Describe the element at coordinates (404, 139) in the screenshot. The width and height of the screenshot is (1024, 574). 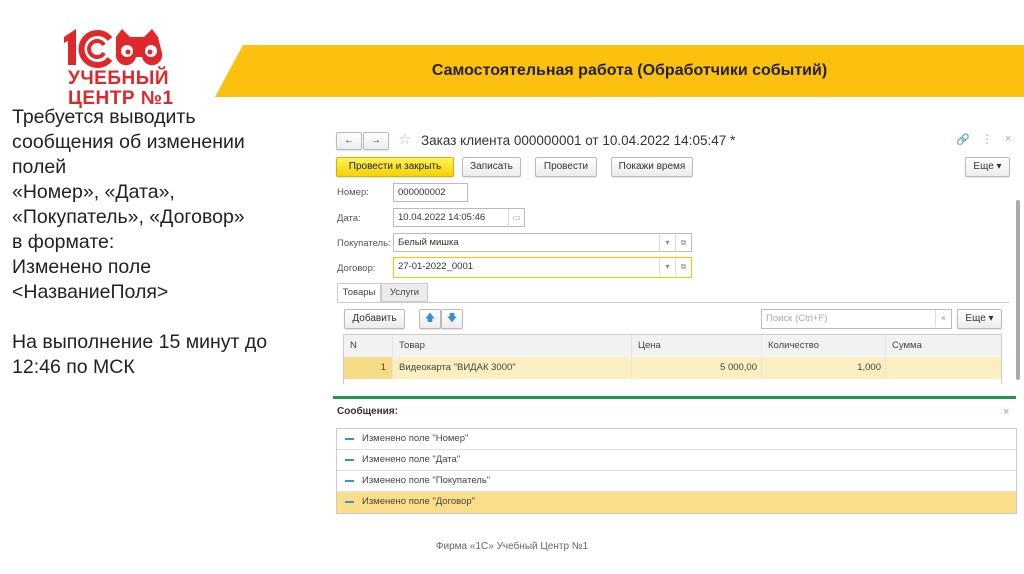
I see `star-icon: ☆` at that location.